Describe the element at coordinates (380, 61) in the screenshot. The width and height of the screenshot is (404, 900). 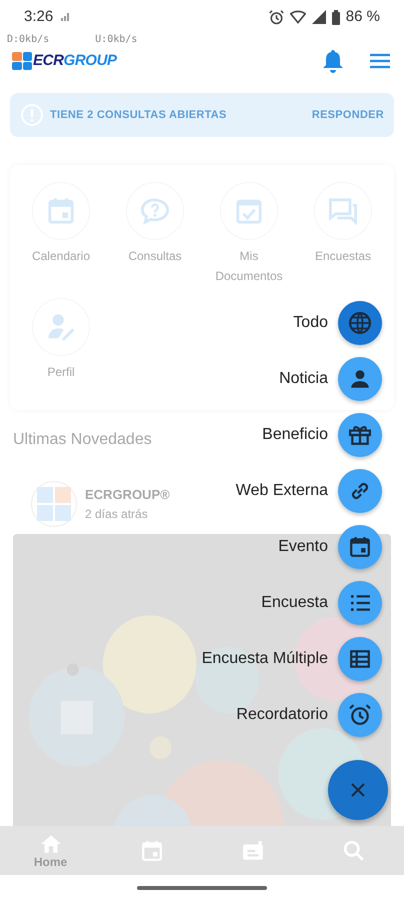
I see `menu-icon` at that location.